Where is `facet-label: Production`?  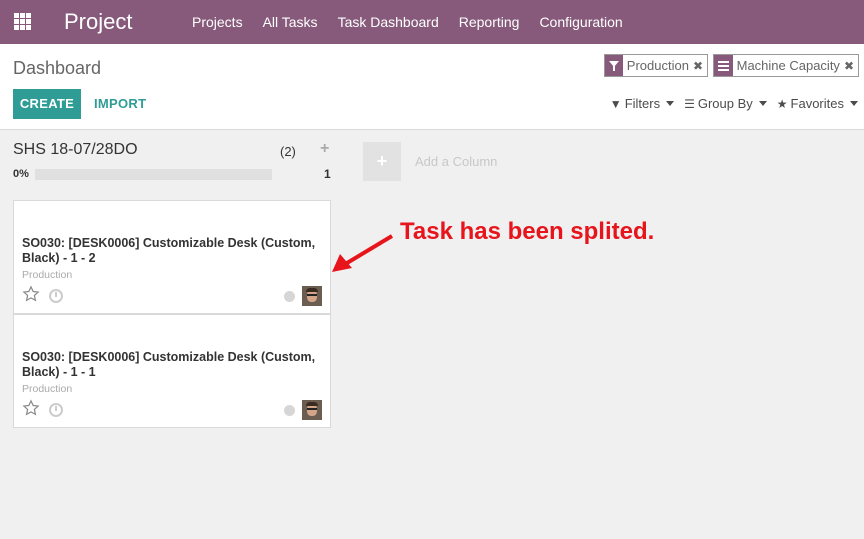
facet-label: Production is located at coordinates (657, 65).